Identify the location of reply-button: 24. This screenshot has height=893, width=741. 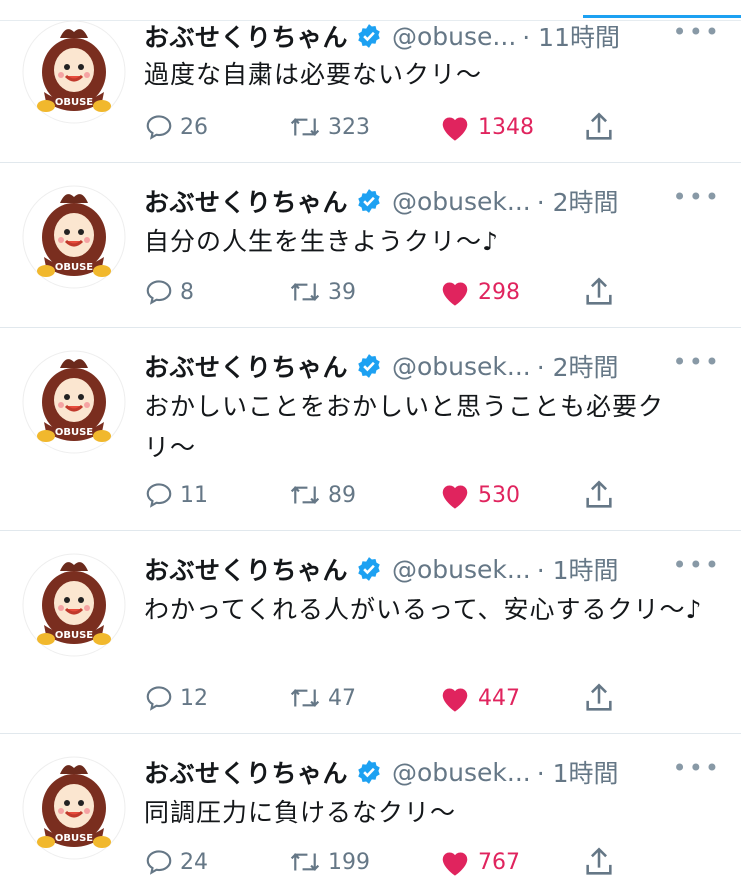
(176, 862).